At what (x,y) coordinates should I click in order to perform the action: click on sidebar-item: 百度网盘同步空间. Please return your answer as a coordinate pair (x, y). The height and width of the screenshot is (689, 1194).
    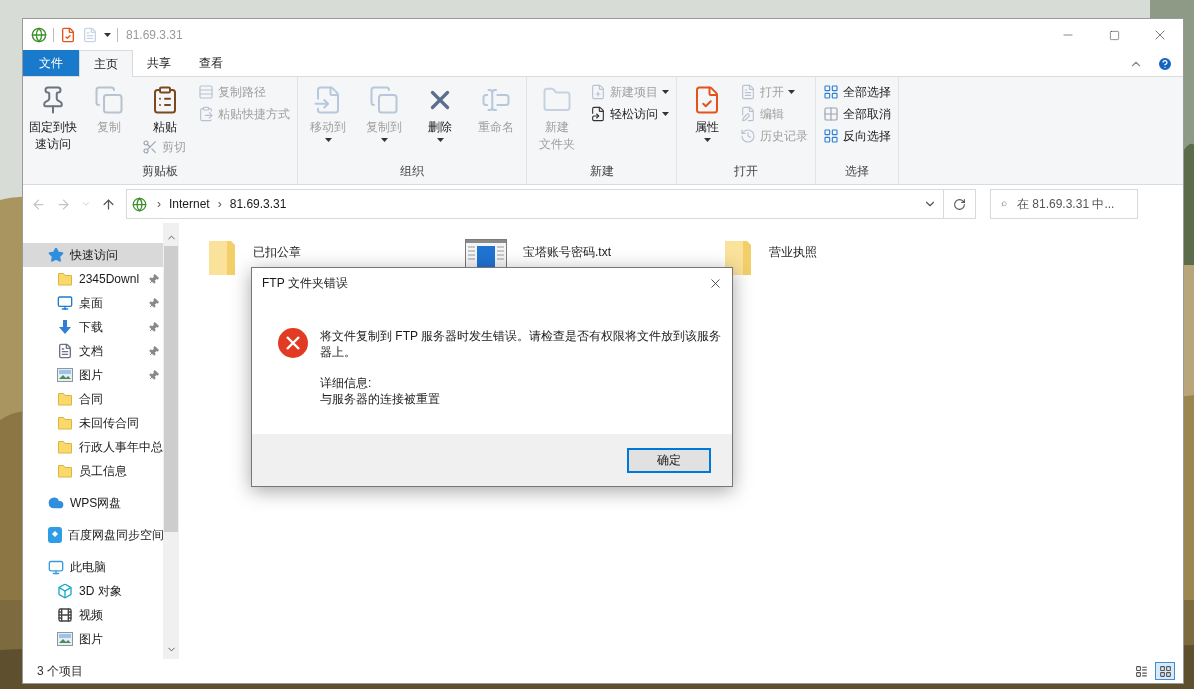
    Looking at the image, I should click on (93, 535).